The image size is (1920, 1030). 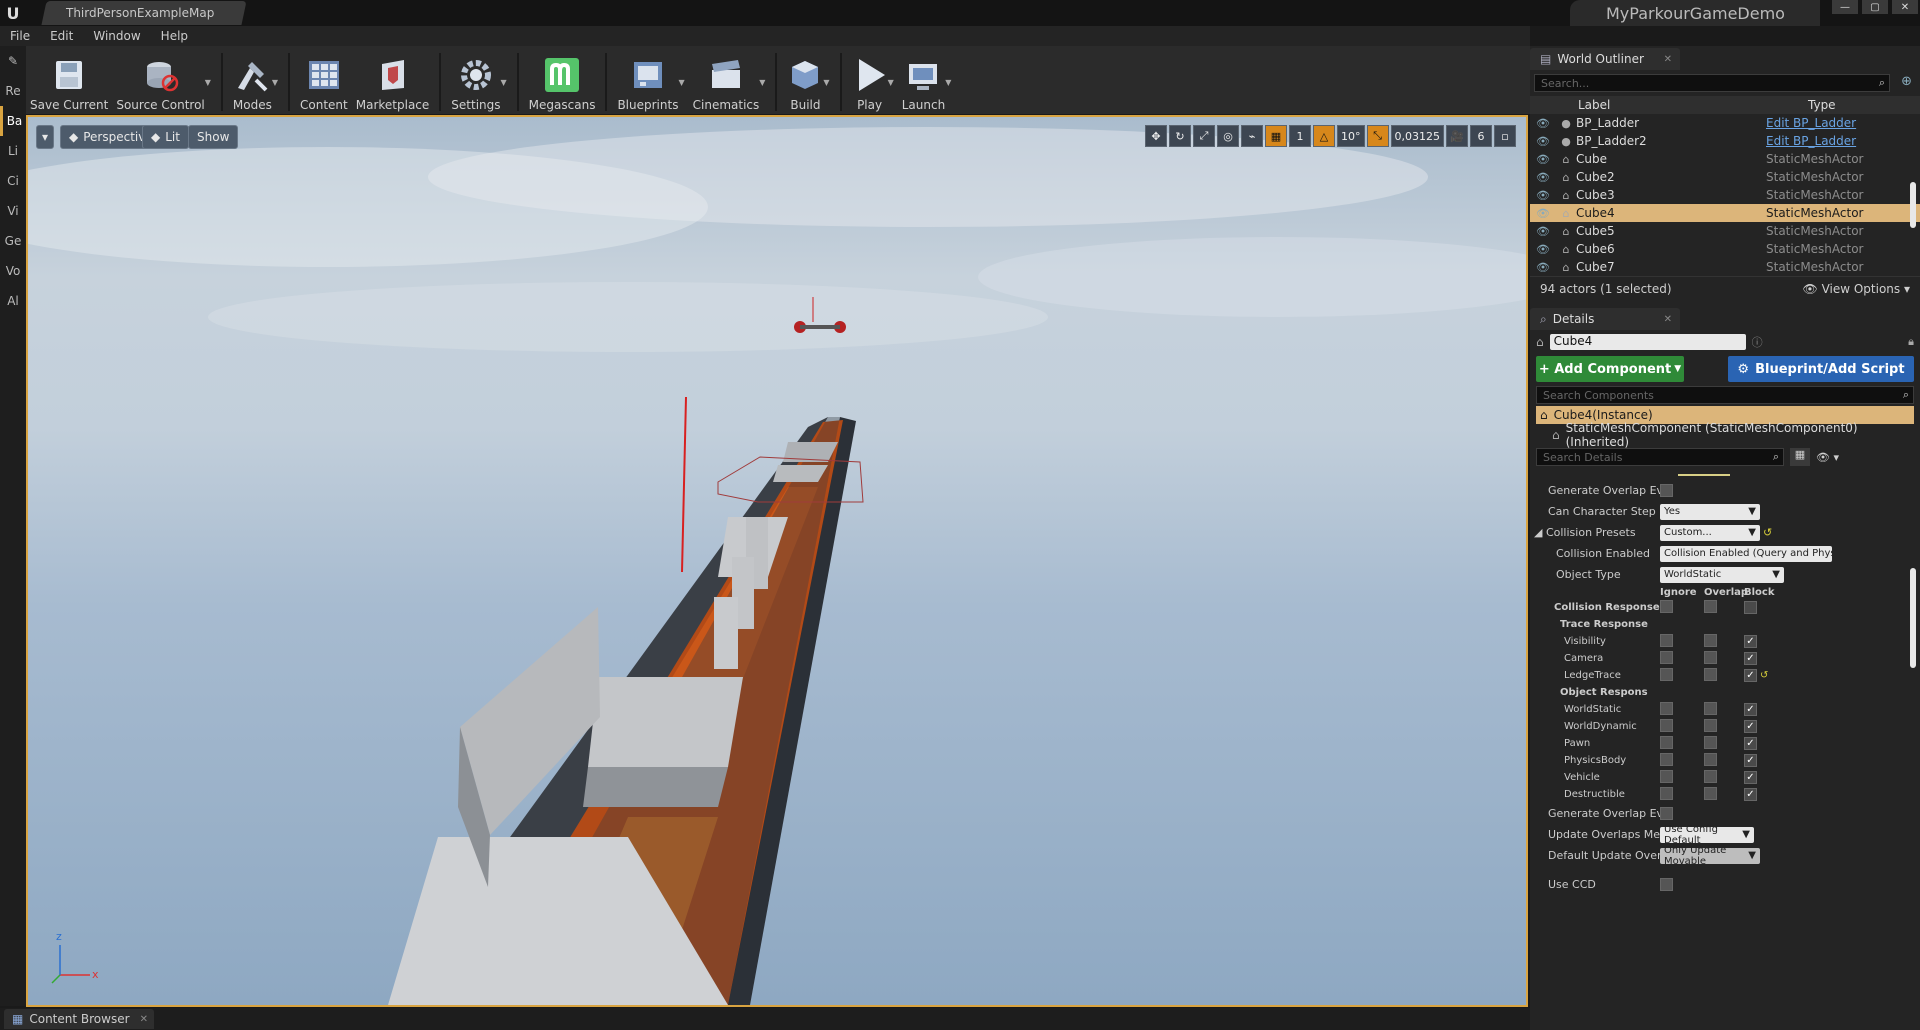 I want to click on outliner-row: 👁 ⌂ Cube7 StaticMeshActor, so click(x=1725, y=267).